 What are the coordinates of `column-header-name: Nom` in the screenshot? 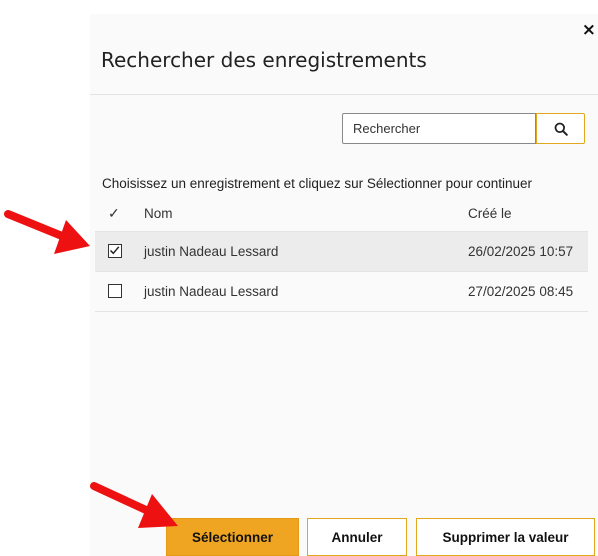 It's located at (158, 213).